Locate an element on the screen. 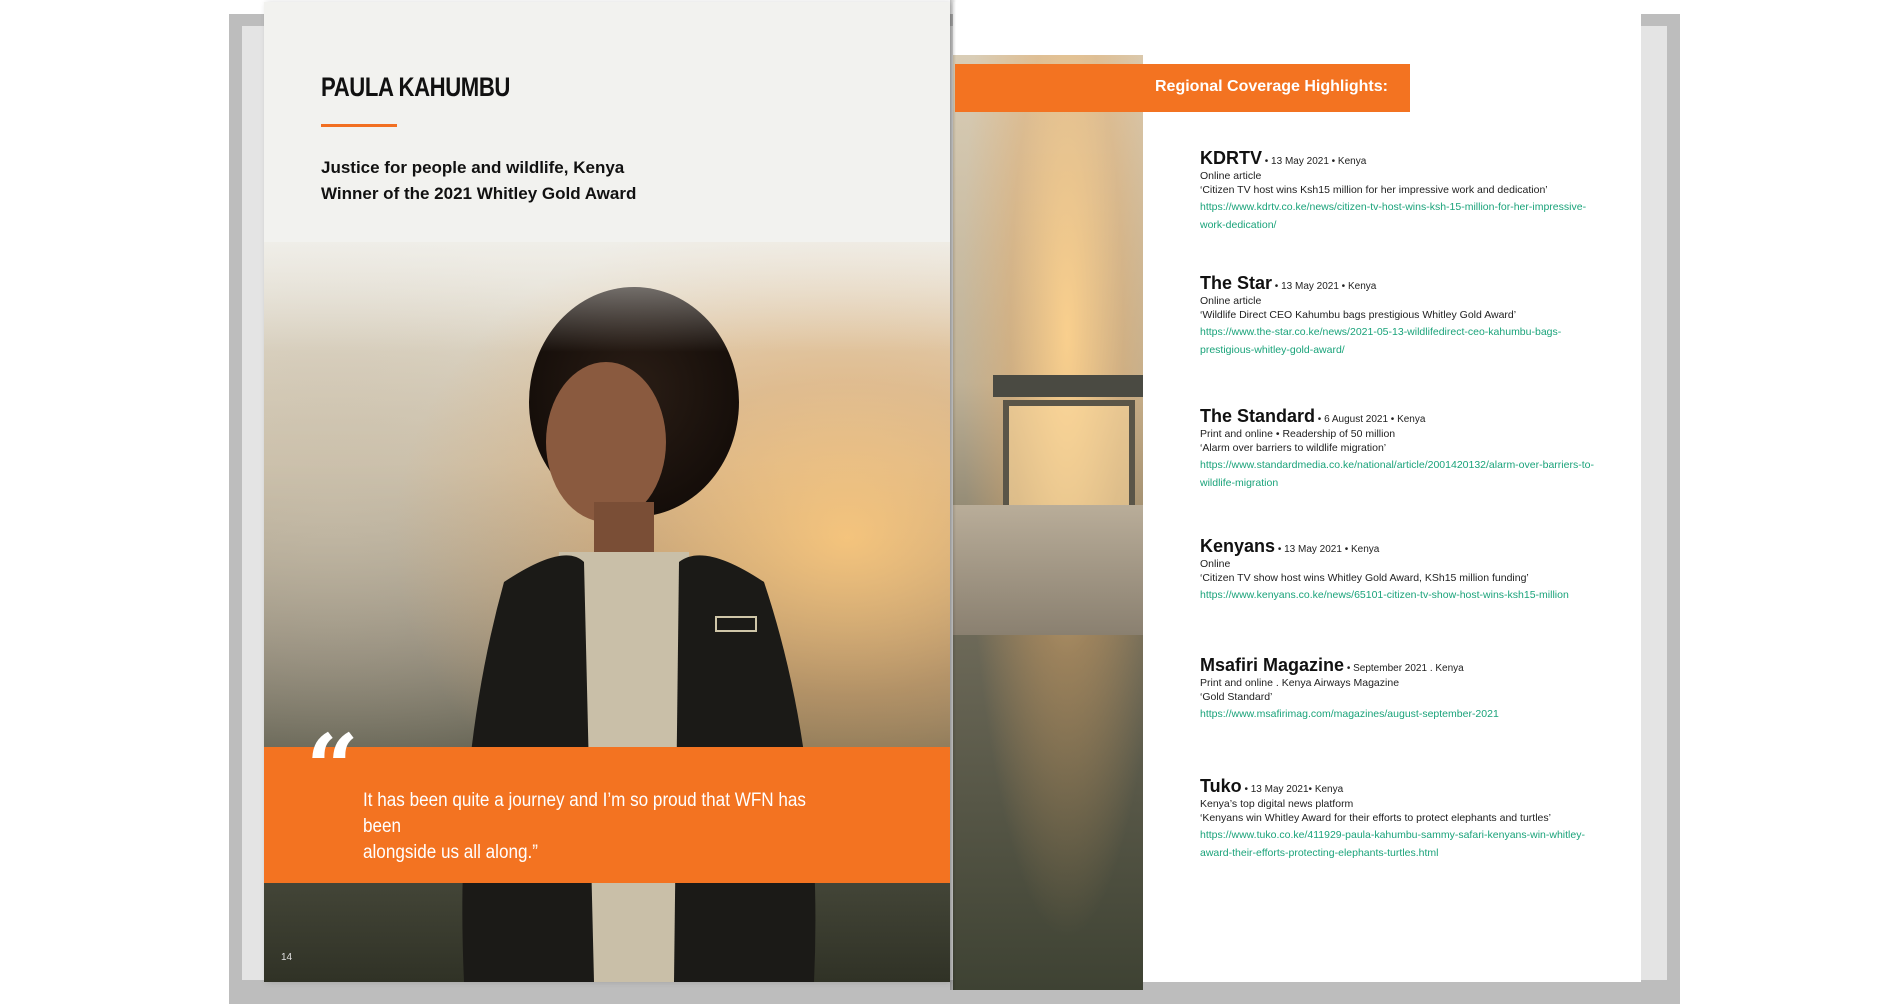  entry-source: The Star is located at coordinates (1236, 283).